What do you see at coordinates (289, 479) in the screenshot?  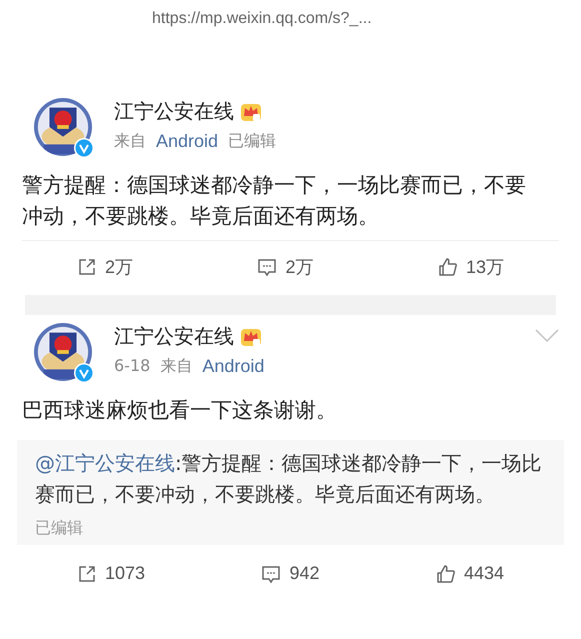 I see `quoted-text: @江宁公安在线:警方提醒：德国球迷都冷静一下，一场比赛而已，不要冲动，不要跳楼。毕竟后面还有两场。` at bounding box center [289, 479].